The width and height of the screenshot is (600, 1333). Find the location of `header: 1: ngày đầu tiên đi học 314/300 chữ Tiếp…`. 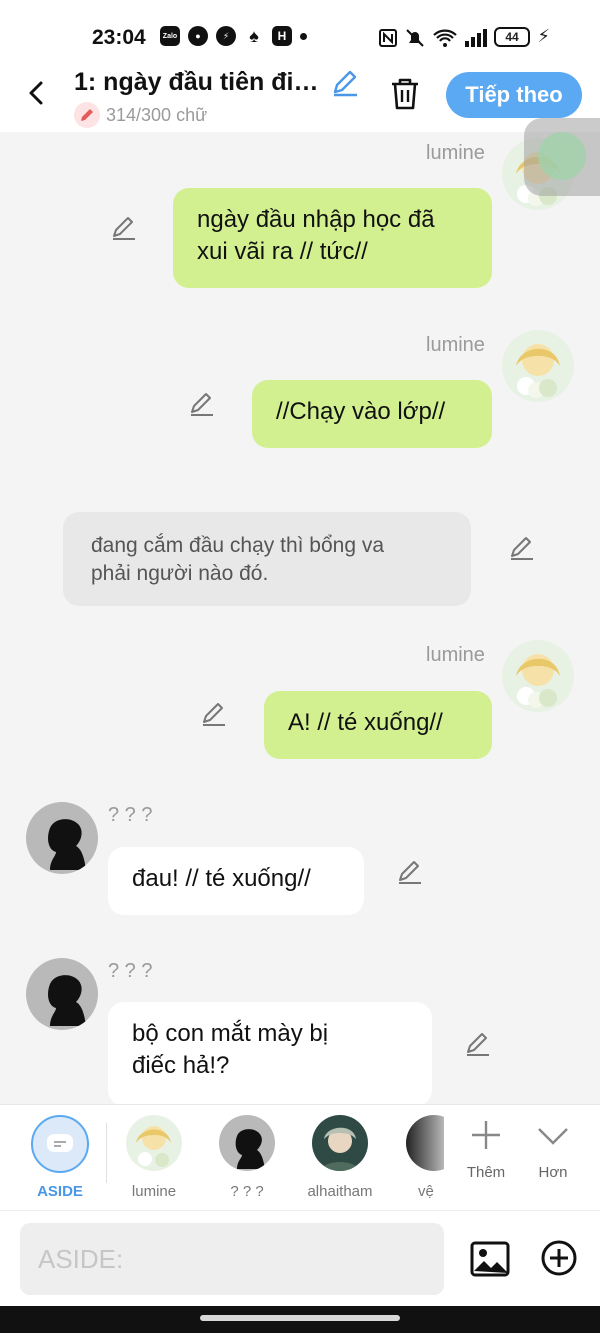

header: 1: ngày đầu tiên đi học 314/300 chữ Tiếp… is located at coordinates (300, 96).